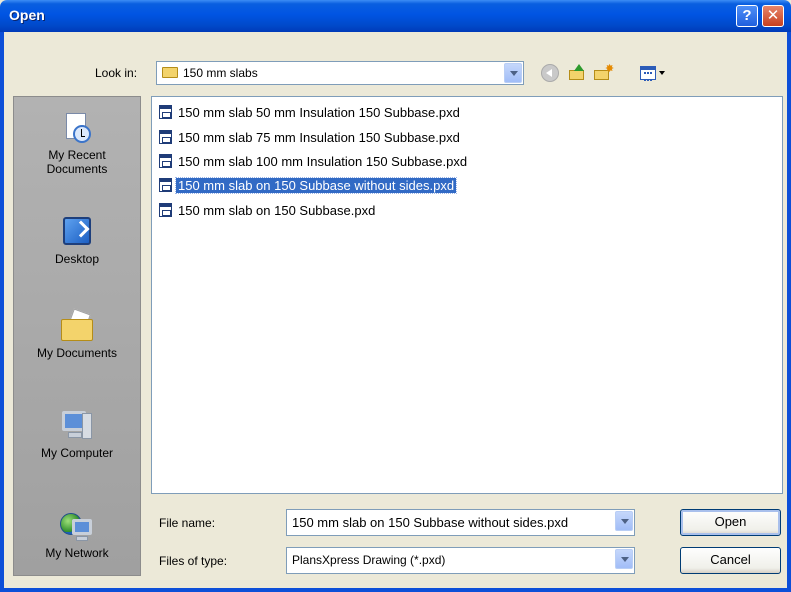 The width and height of the screenshot is (791, 592). Describe the element at coordinates (730, 560) in the screenshot. I see `cancel-button: Cancel` at that location.